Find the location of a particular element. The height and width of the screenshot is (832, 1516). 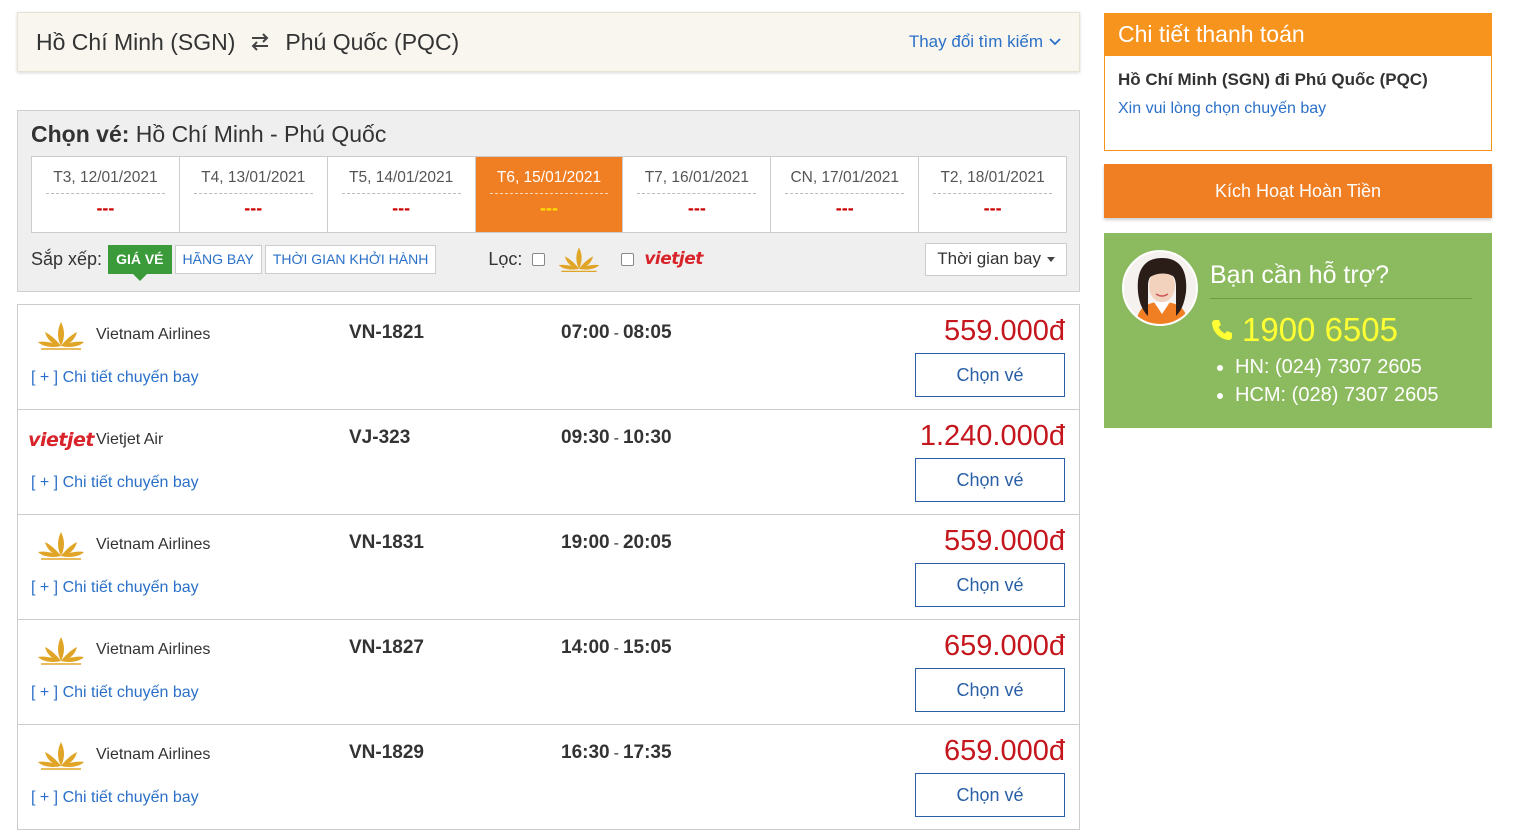

date-tab: T7, 16/01/2021 --- is located at coordinates (697, 194).